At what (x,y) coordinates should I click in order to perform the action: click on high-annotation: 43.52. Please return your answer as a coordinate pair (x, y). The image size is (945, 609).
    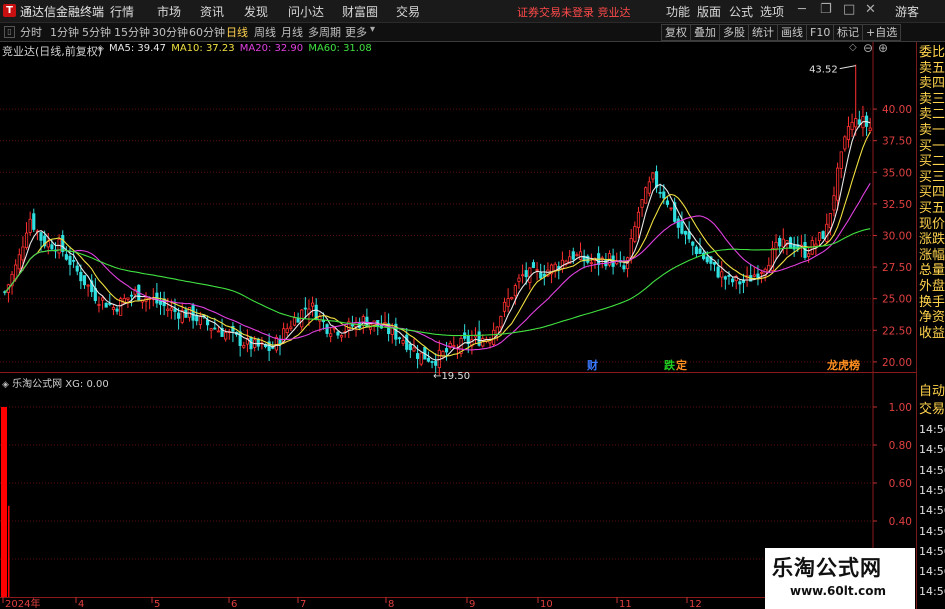
    Looking at the image, I should click on (823, 70).